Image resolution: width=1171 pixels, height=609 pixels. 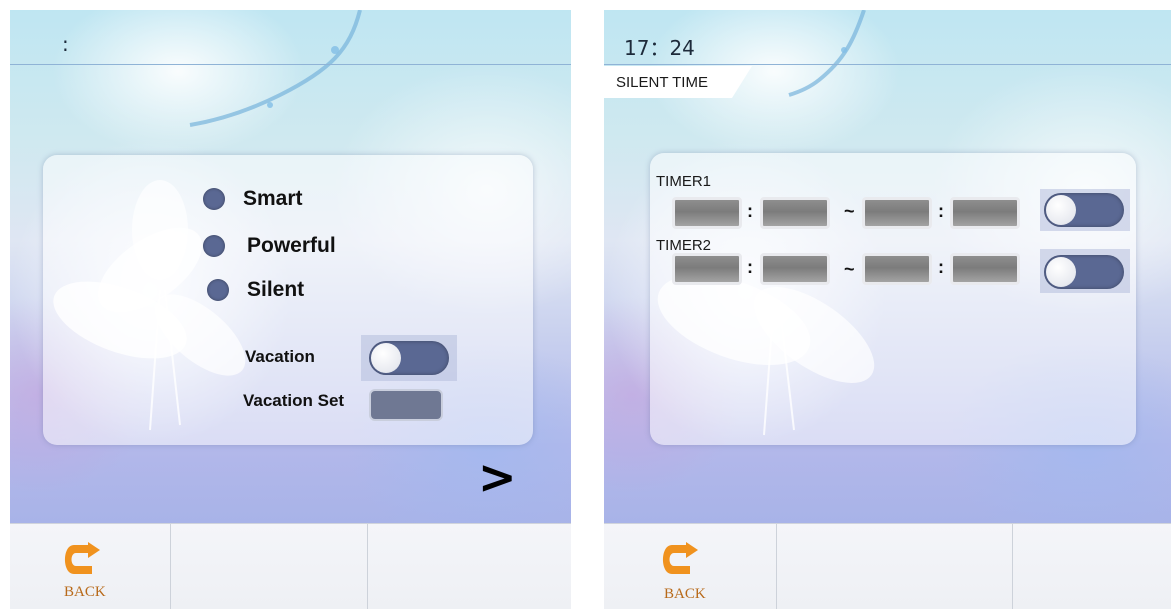 I want to click on timer2-start-minute, so click(x=795, y=269).